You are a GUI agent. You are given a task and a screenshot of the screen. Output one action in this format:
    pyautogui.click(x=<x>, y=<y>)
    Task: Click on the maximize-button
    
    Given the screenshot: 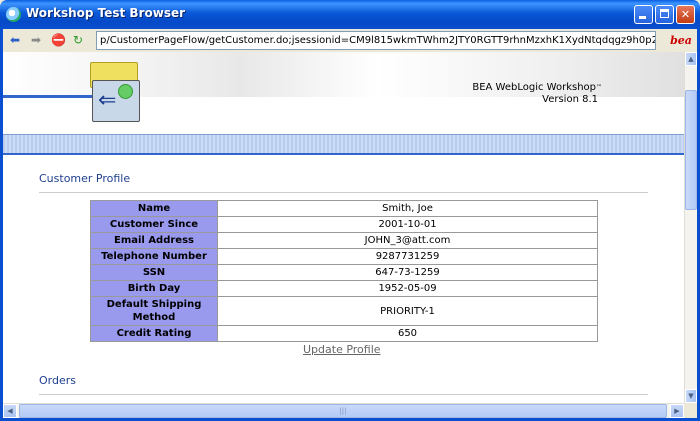 What is the action you would take?
    pyautogui.click(x=664, y=14)
    